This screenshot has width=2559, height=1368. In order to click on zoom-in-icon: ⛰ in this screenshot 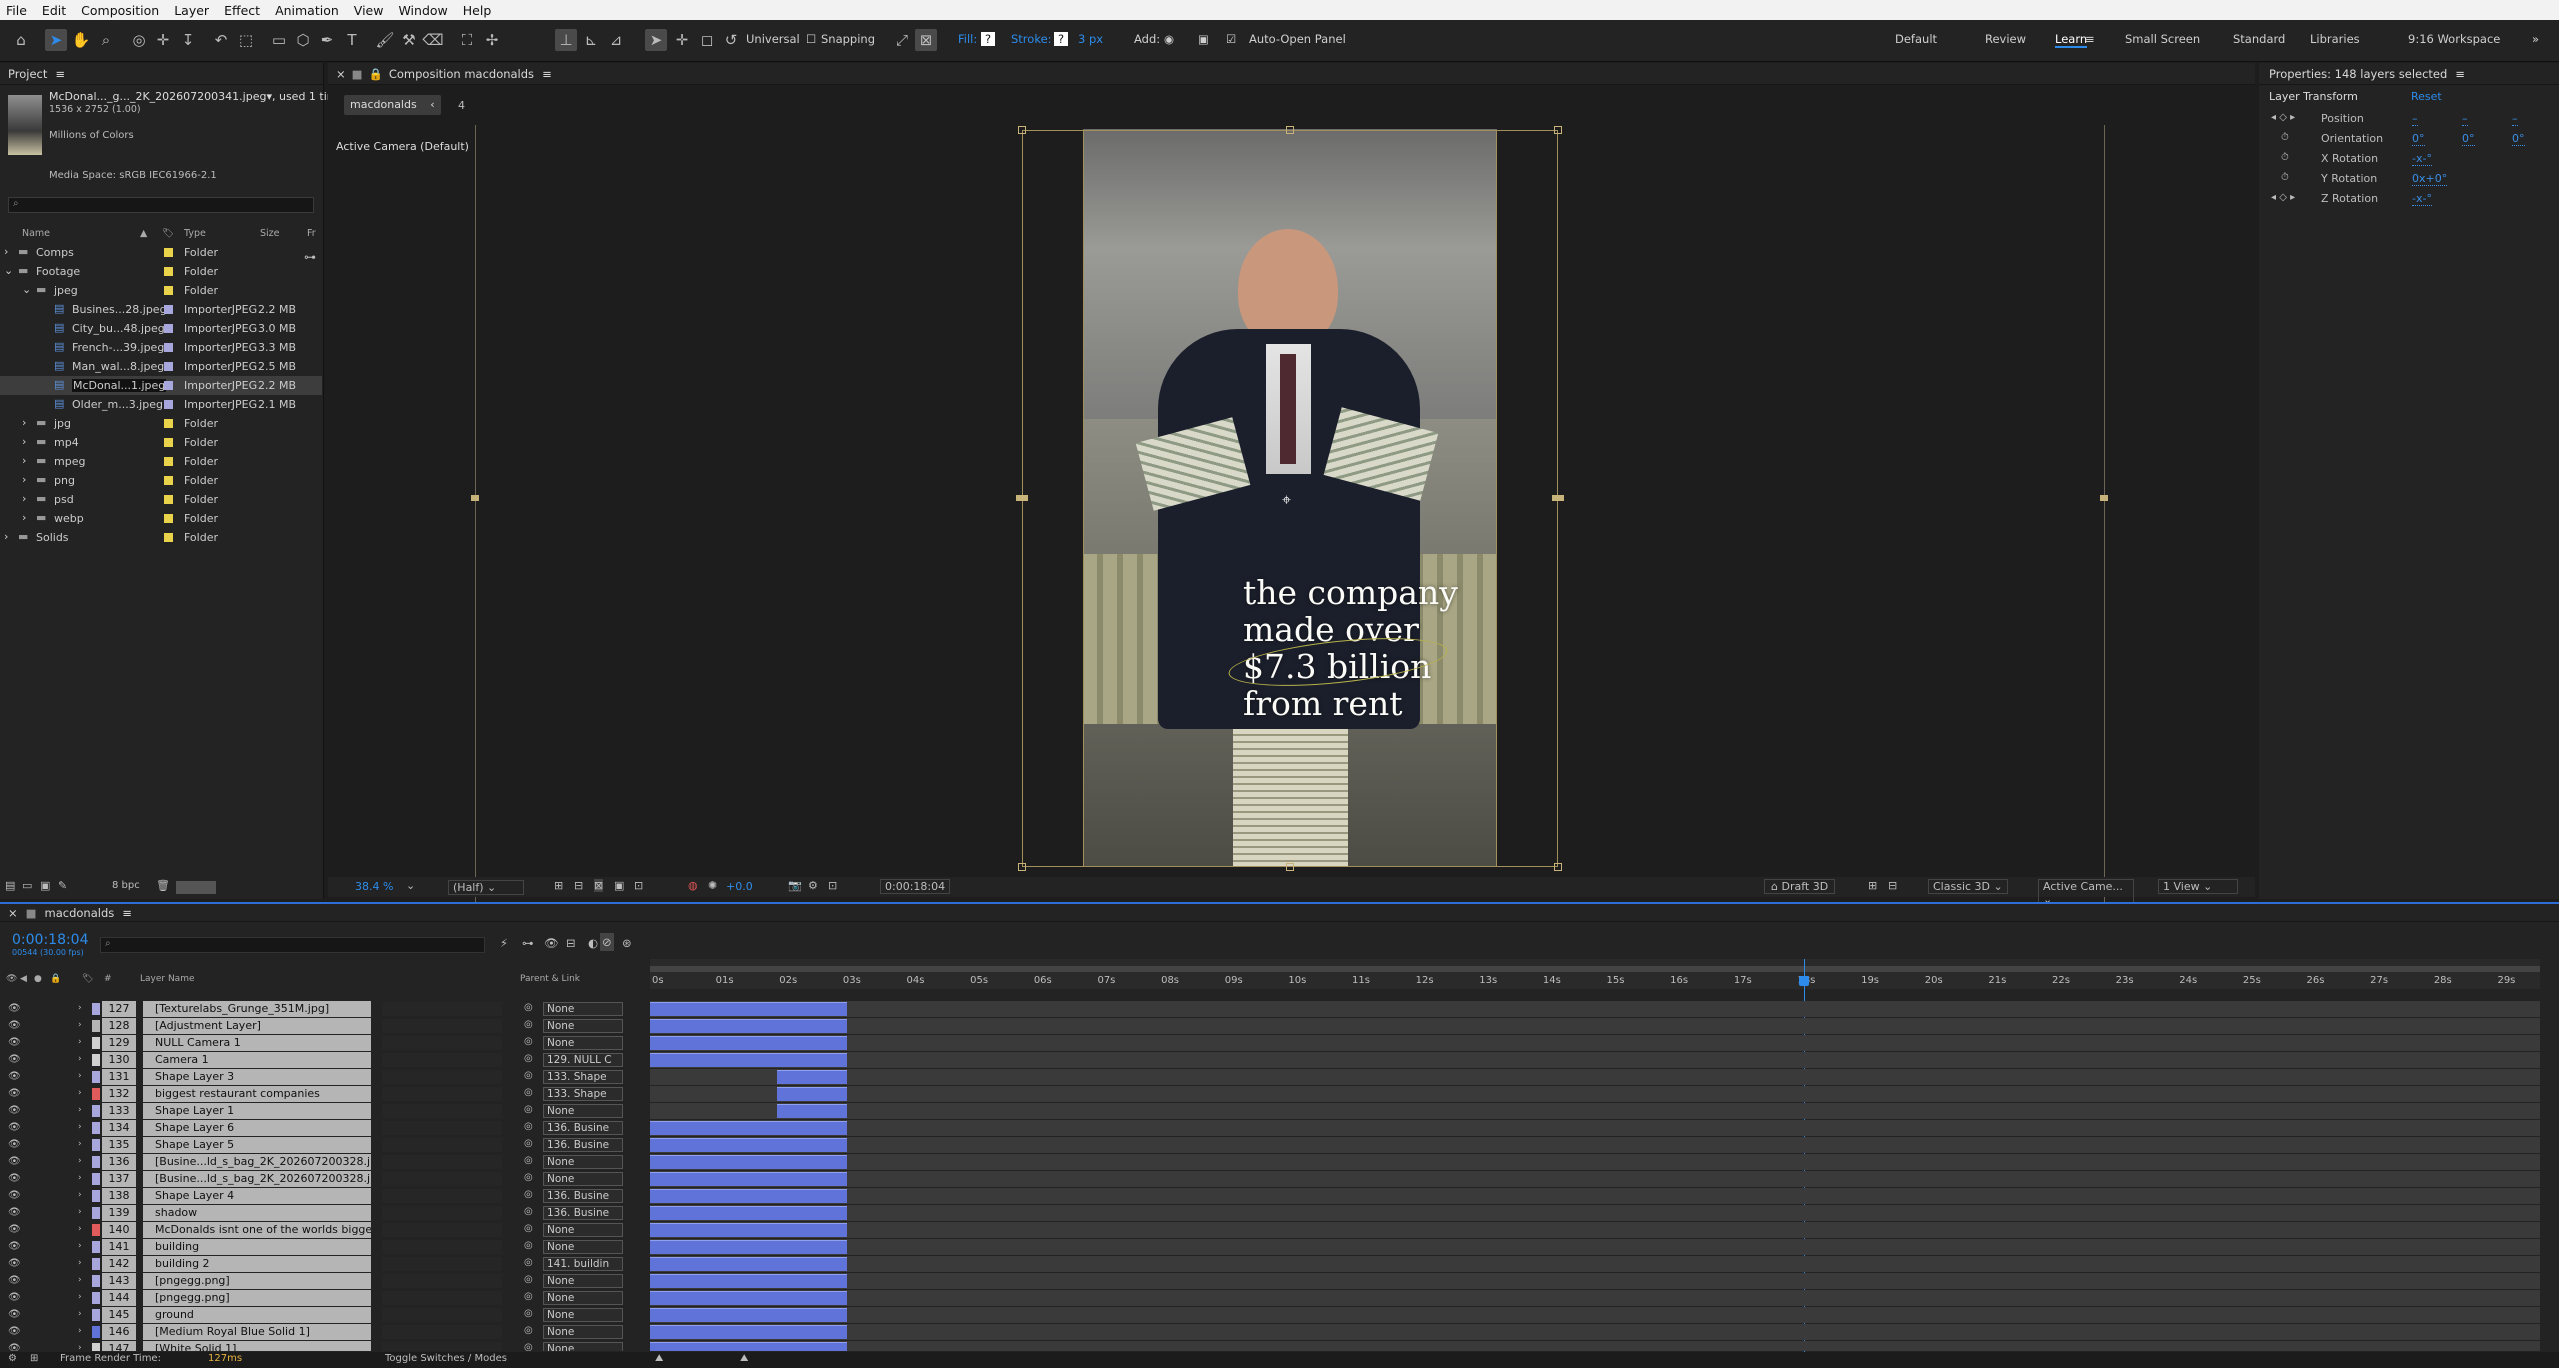, I will do `click(744, 1358)`.